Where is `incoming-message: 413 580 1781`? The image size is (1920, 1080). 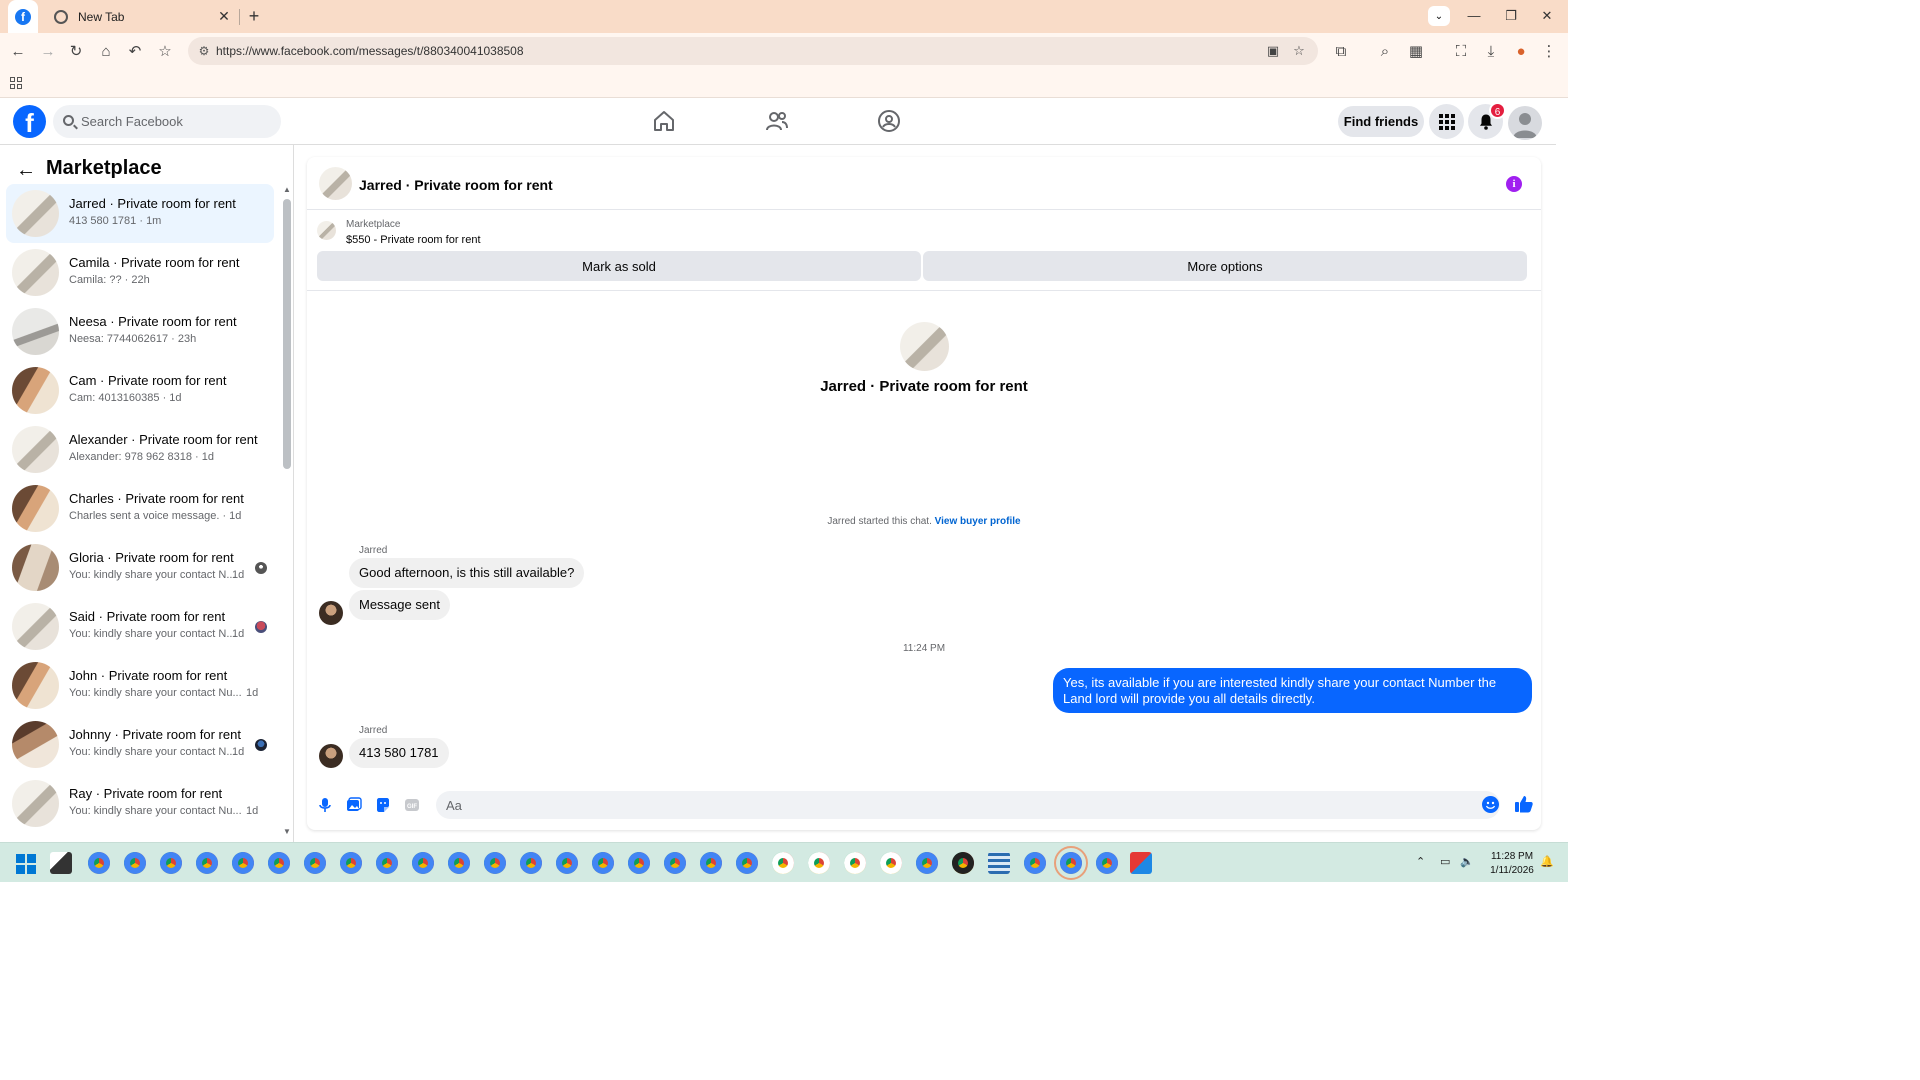 incoming-message: 413 580 1781 is located at coordinates (399, 753).